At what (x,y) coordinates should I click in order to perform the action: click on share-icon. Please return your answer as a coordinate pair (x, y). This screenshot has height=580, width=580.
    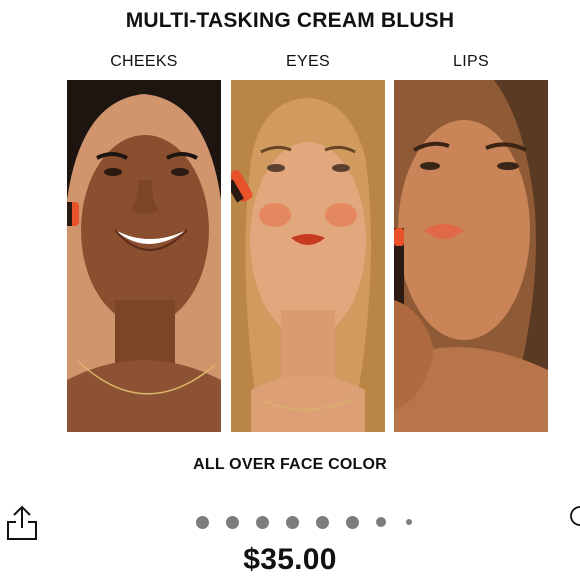
    Looking at the image, I should click on (22, 522).